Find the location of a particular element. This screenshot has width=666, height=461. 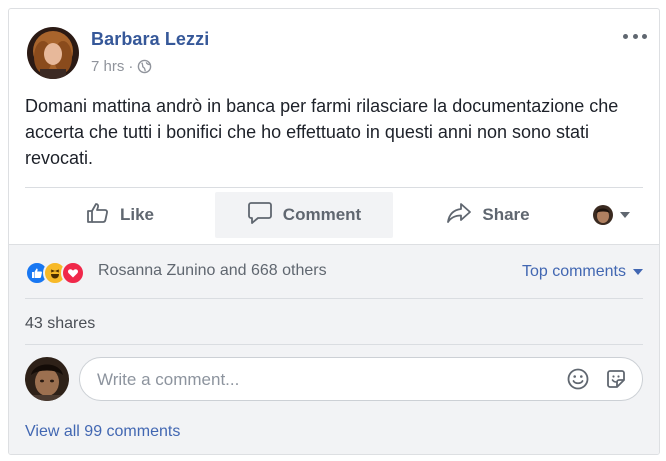

emoji-icon is located at coordinates (578, 379).